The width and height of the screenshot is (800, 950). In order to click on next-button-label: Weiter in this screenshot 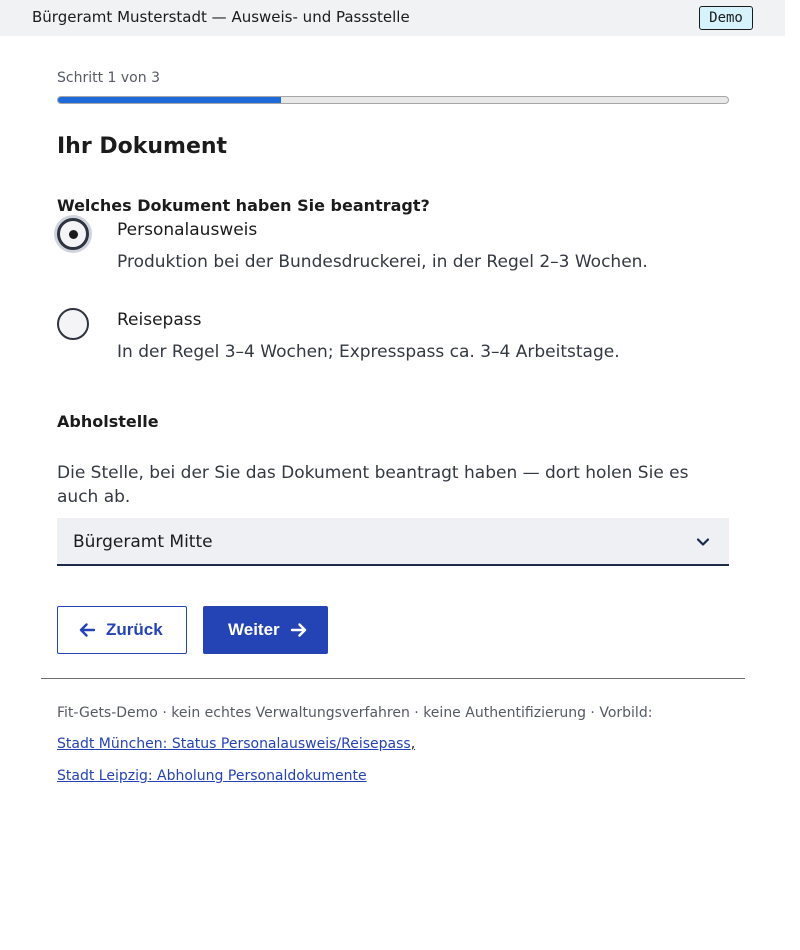, I will do `click(254, 629)`.